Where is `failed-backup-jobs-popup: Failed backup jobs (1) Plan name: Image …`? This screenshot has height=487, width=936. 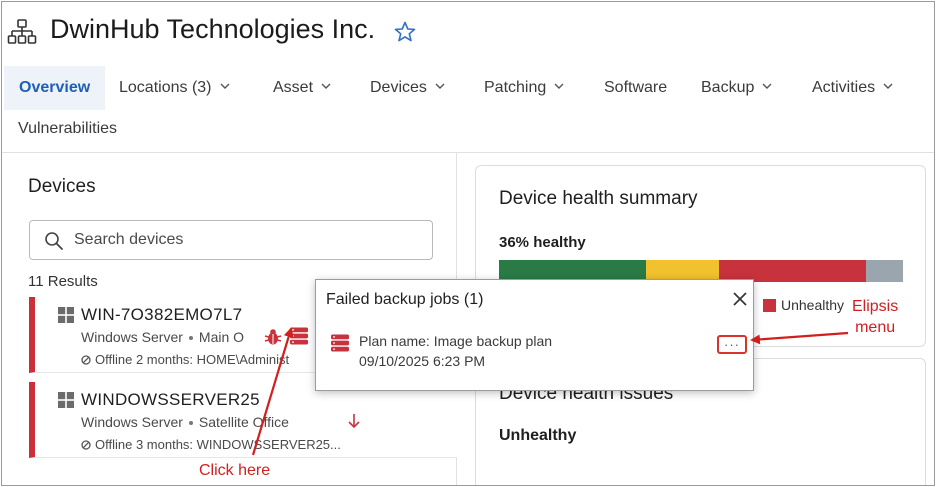 failed-backup-jobs-popup: Failed backup jobs (1) Plan name: Image … is located at coordinates (534, 335).